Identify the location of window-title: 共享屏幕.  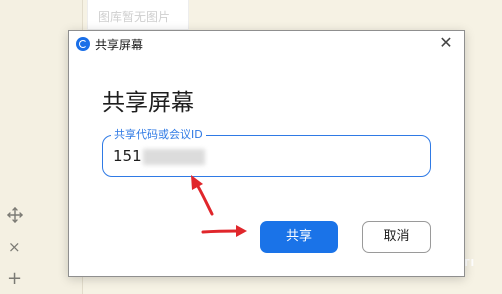
(119, 45).